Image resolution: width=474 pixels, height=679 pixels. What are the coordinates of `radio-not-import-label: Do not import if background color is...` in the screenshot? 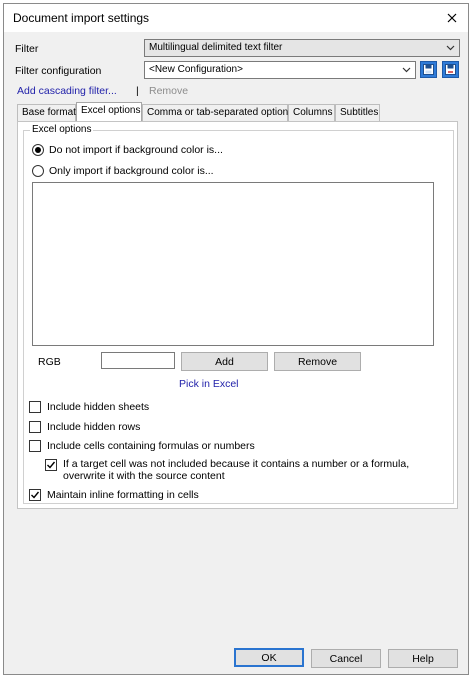 It's located at (136, 150).